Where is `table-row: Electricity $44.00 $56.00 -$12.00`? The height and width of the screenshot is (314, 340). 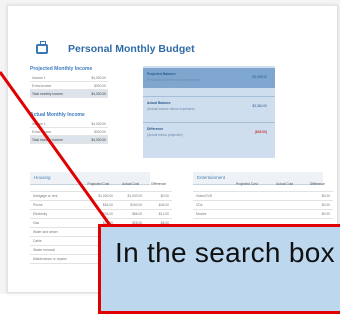
table-row: Electricity $44.00 $56.00 -$12.00 is located at coordinates (101, 214).